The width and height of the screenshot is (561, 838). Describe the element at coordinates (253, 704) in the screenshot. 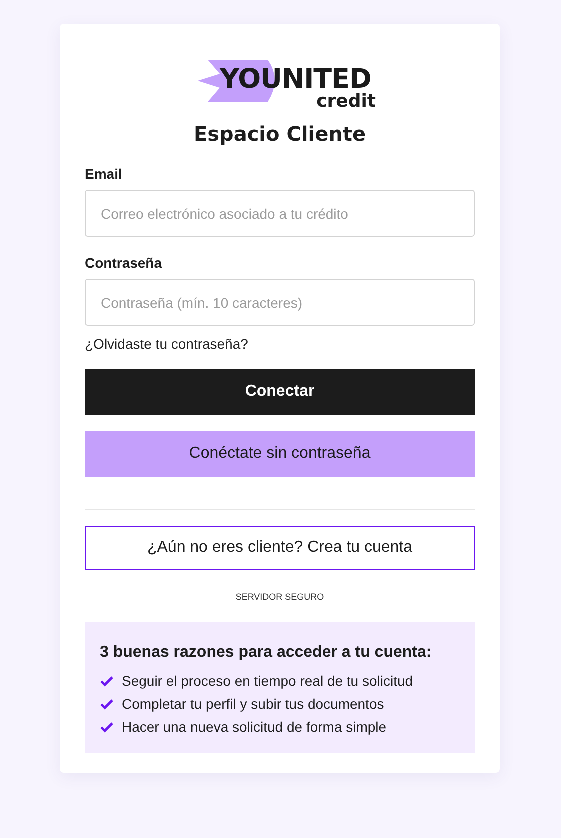

I see `reason-text: Completar tu perfil y subir tus documentos` at that location.